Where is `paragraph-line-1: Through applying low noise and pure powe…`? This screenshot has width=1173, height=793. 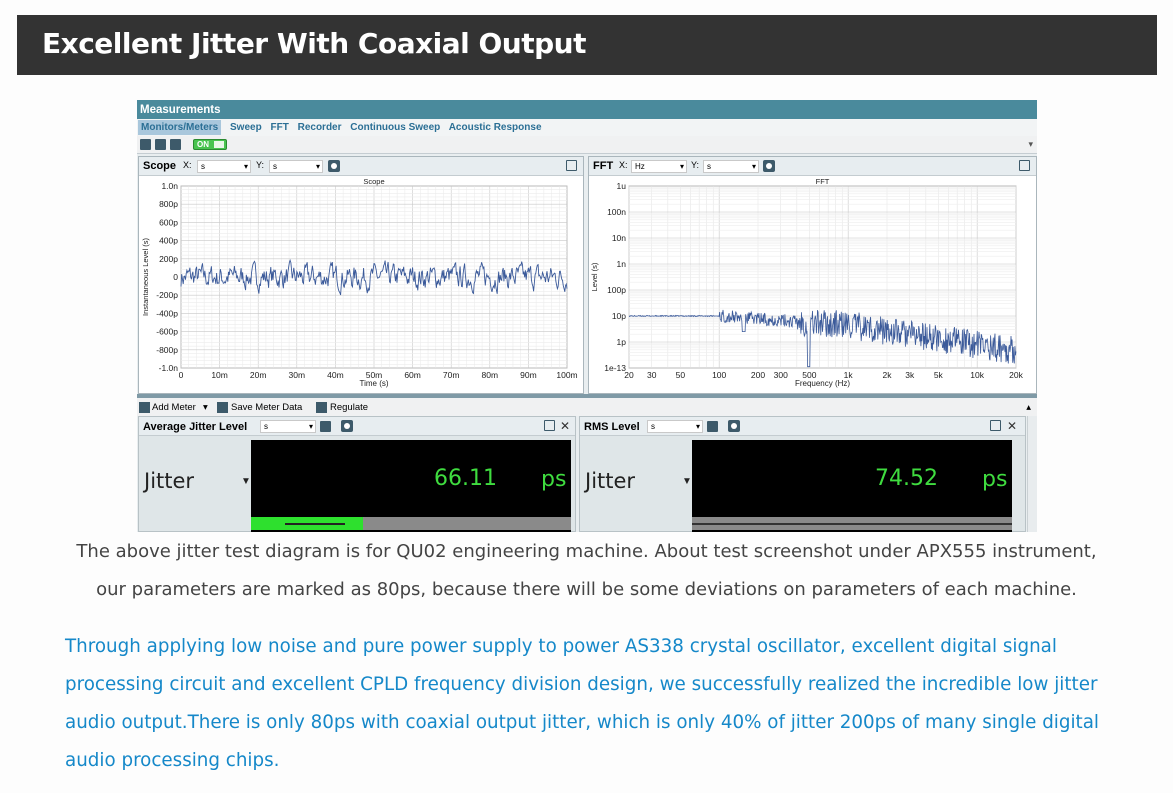 paragraph-line-1: Through applying low noise and pure powe… is located at coordinates (561, 646).